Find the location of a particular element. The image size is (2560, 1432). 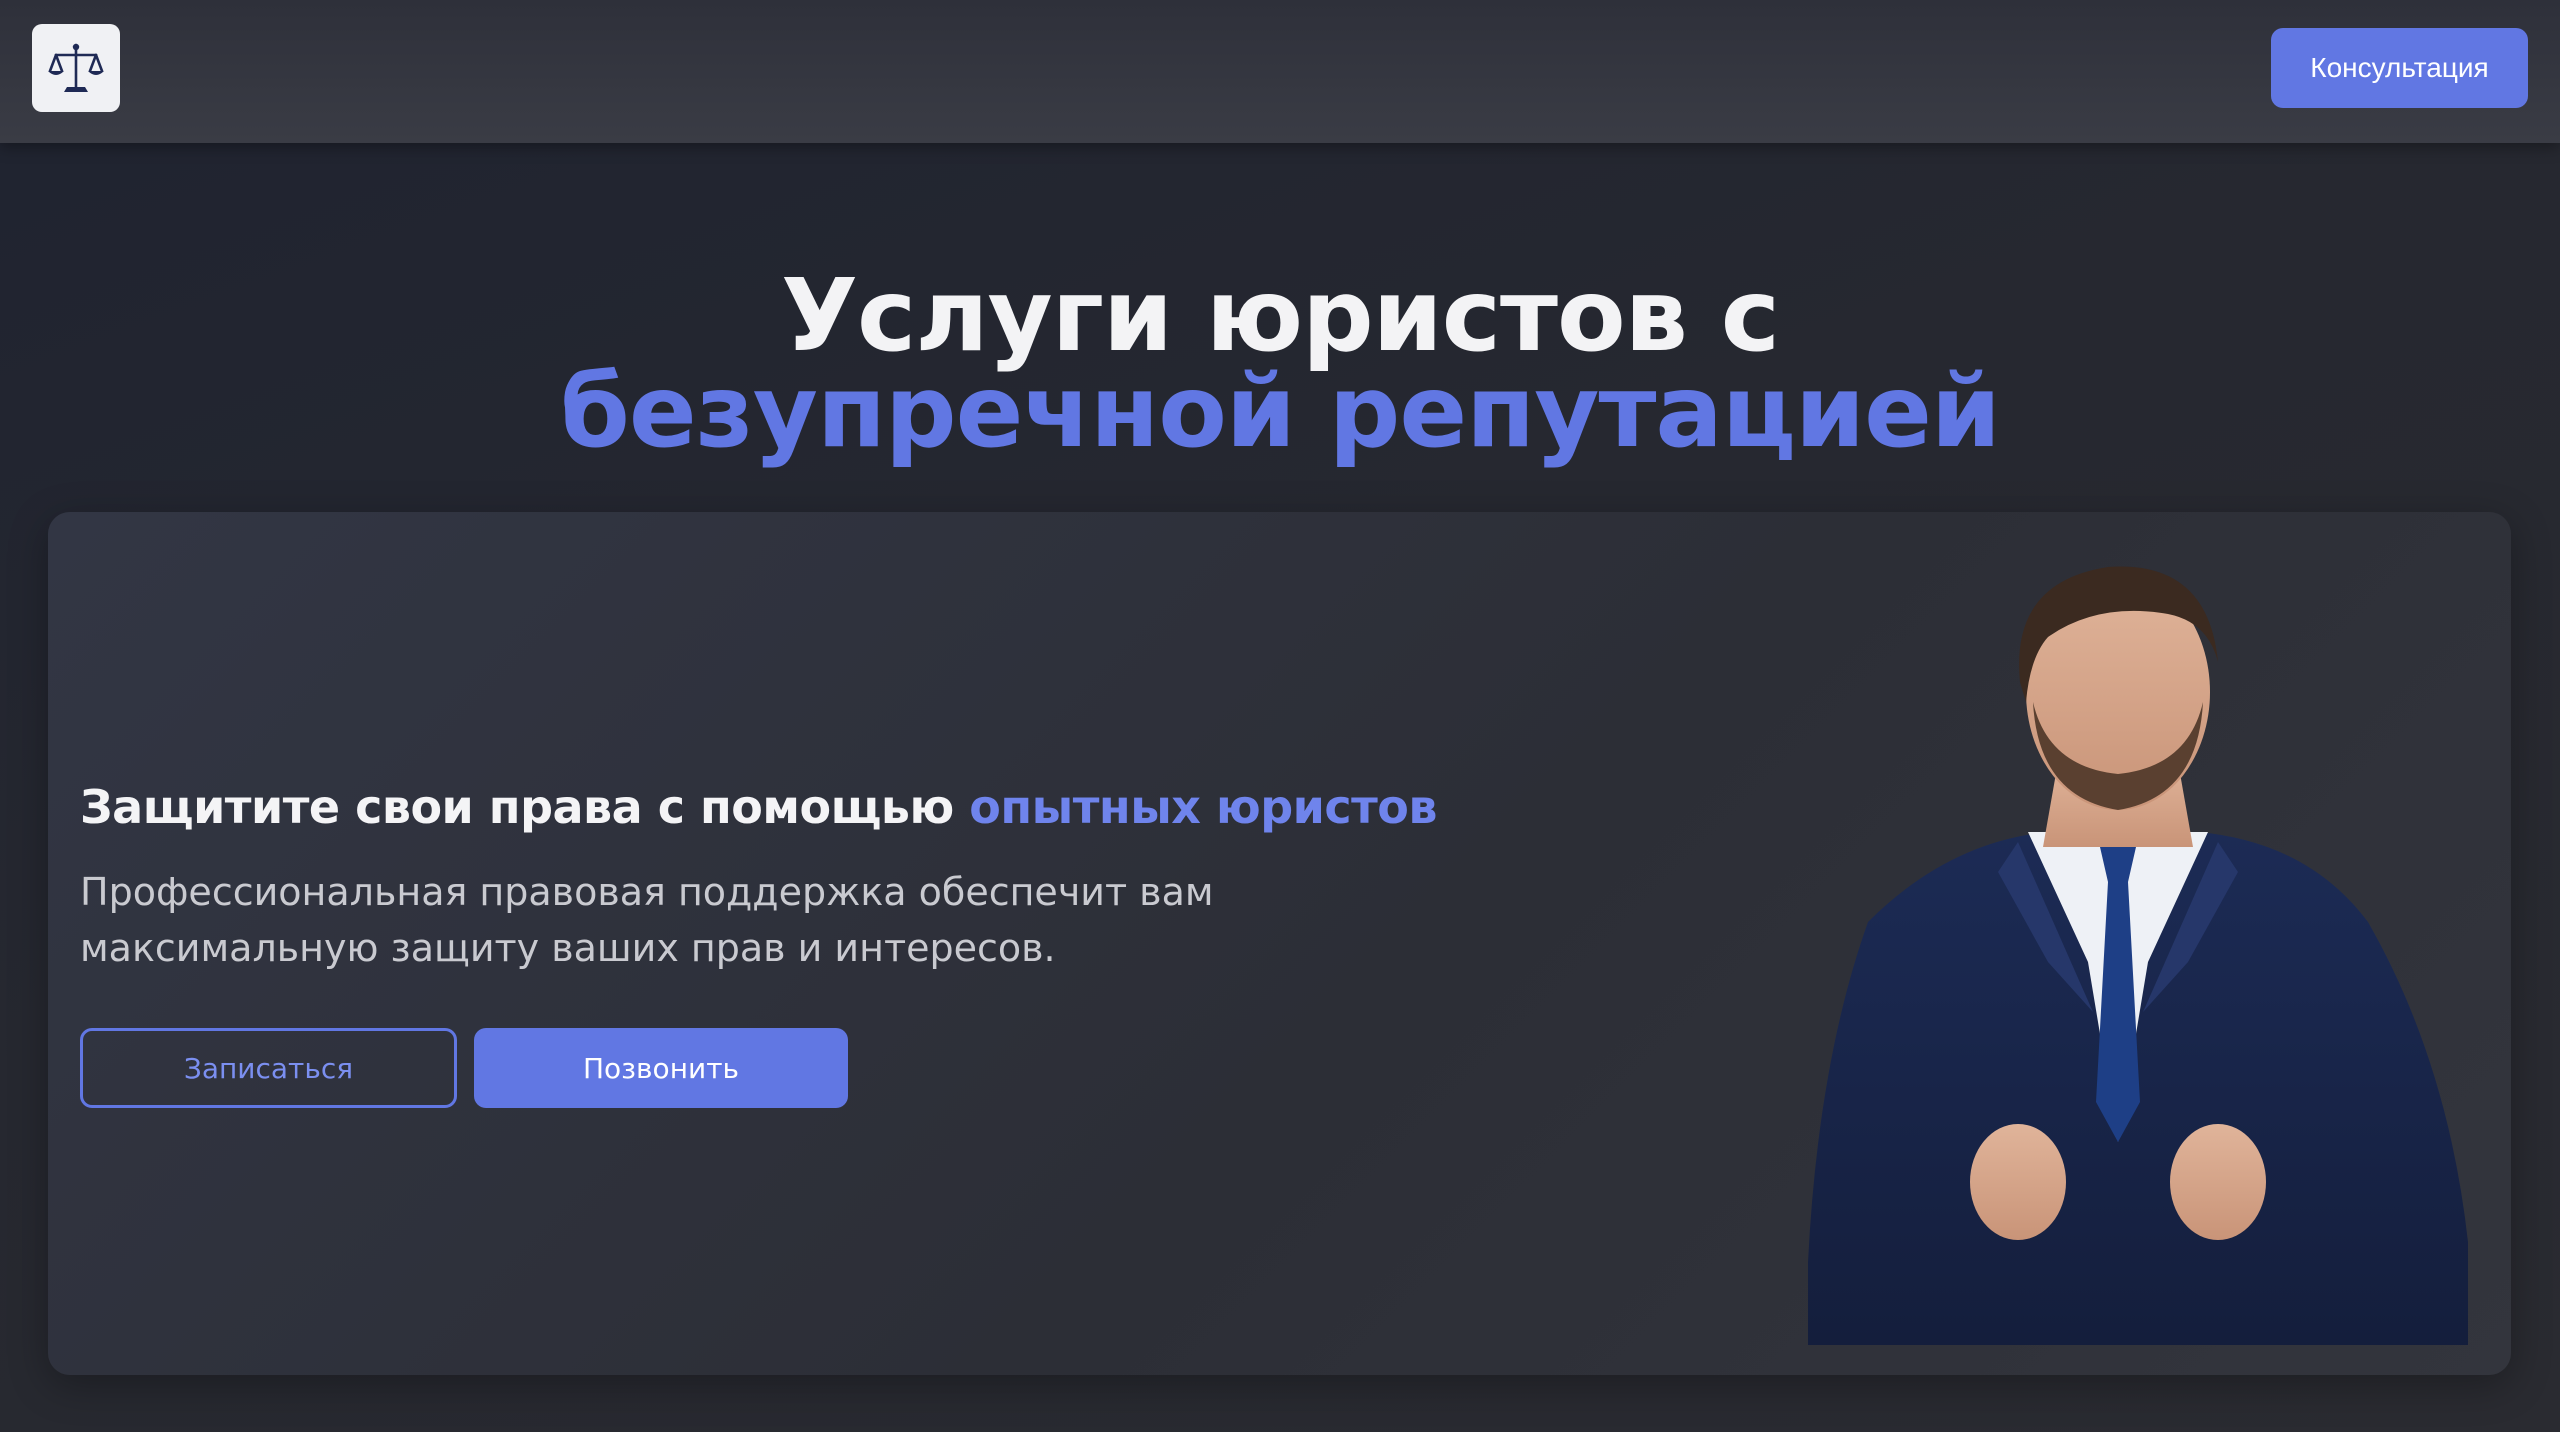

scales-of-justice-icon is located at coordinates (76, 67).